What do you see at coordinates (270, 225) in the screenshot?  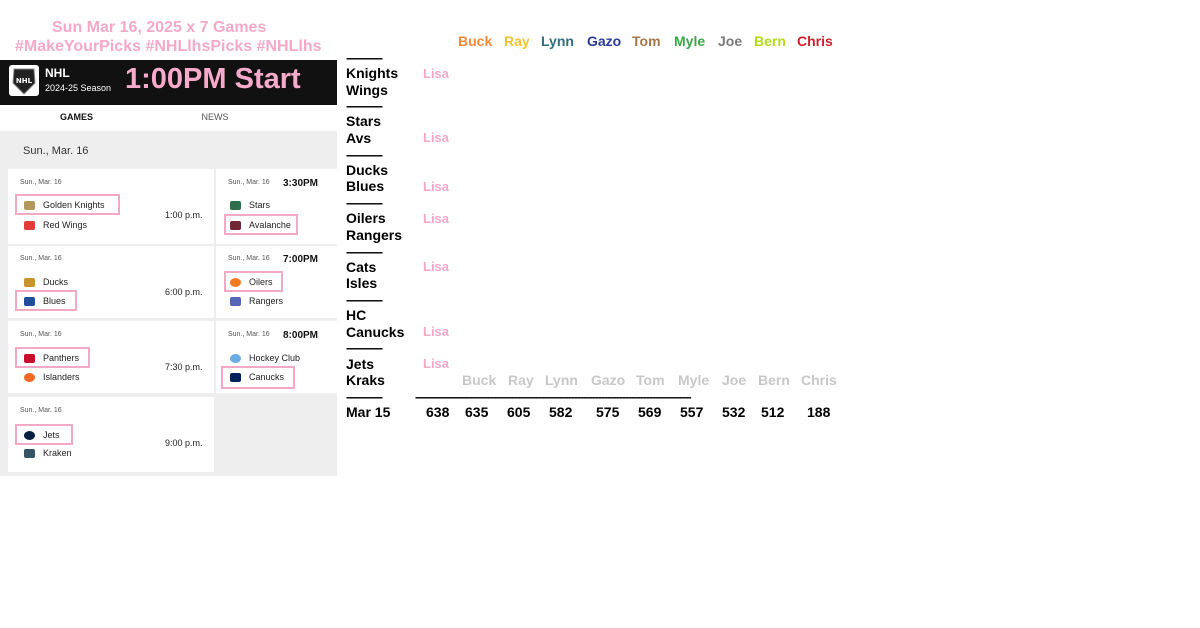 I see `team-name: Avalanche` at bounding box center [270, 225].